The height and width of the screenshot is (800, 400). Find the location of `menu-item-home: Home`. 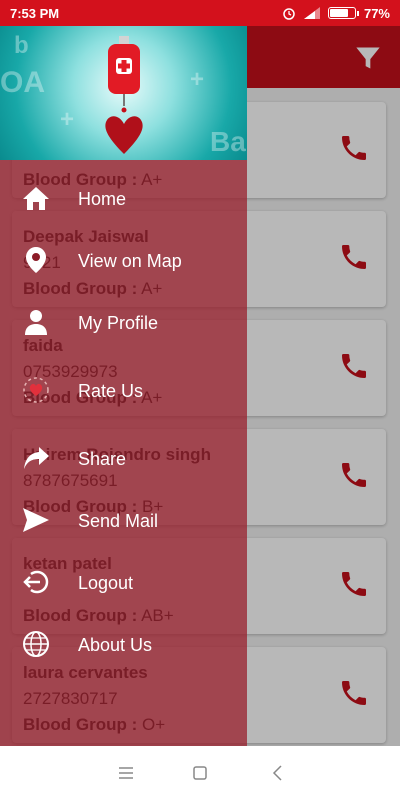

menu-item-home: Home is located at coordinates (123, 198).